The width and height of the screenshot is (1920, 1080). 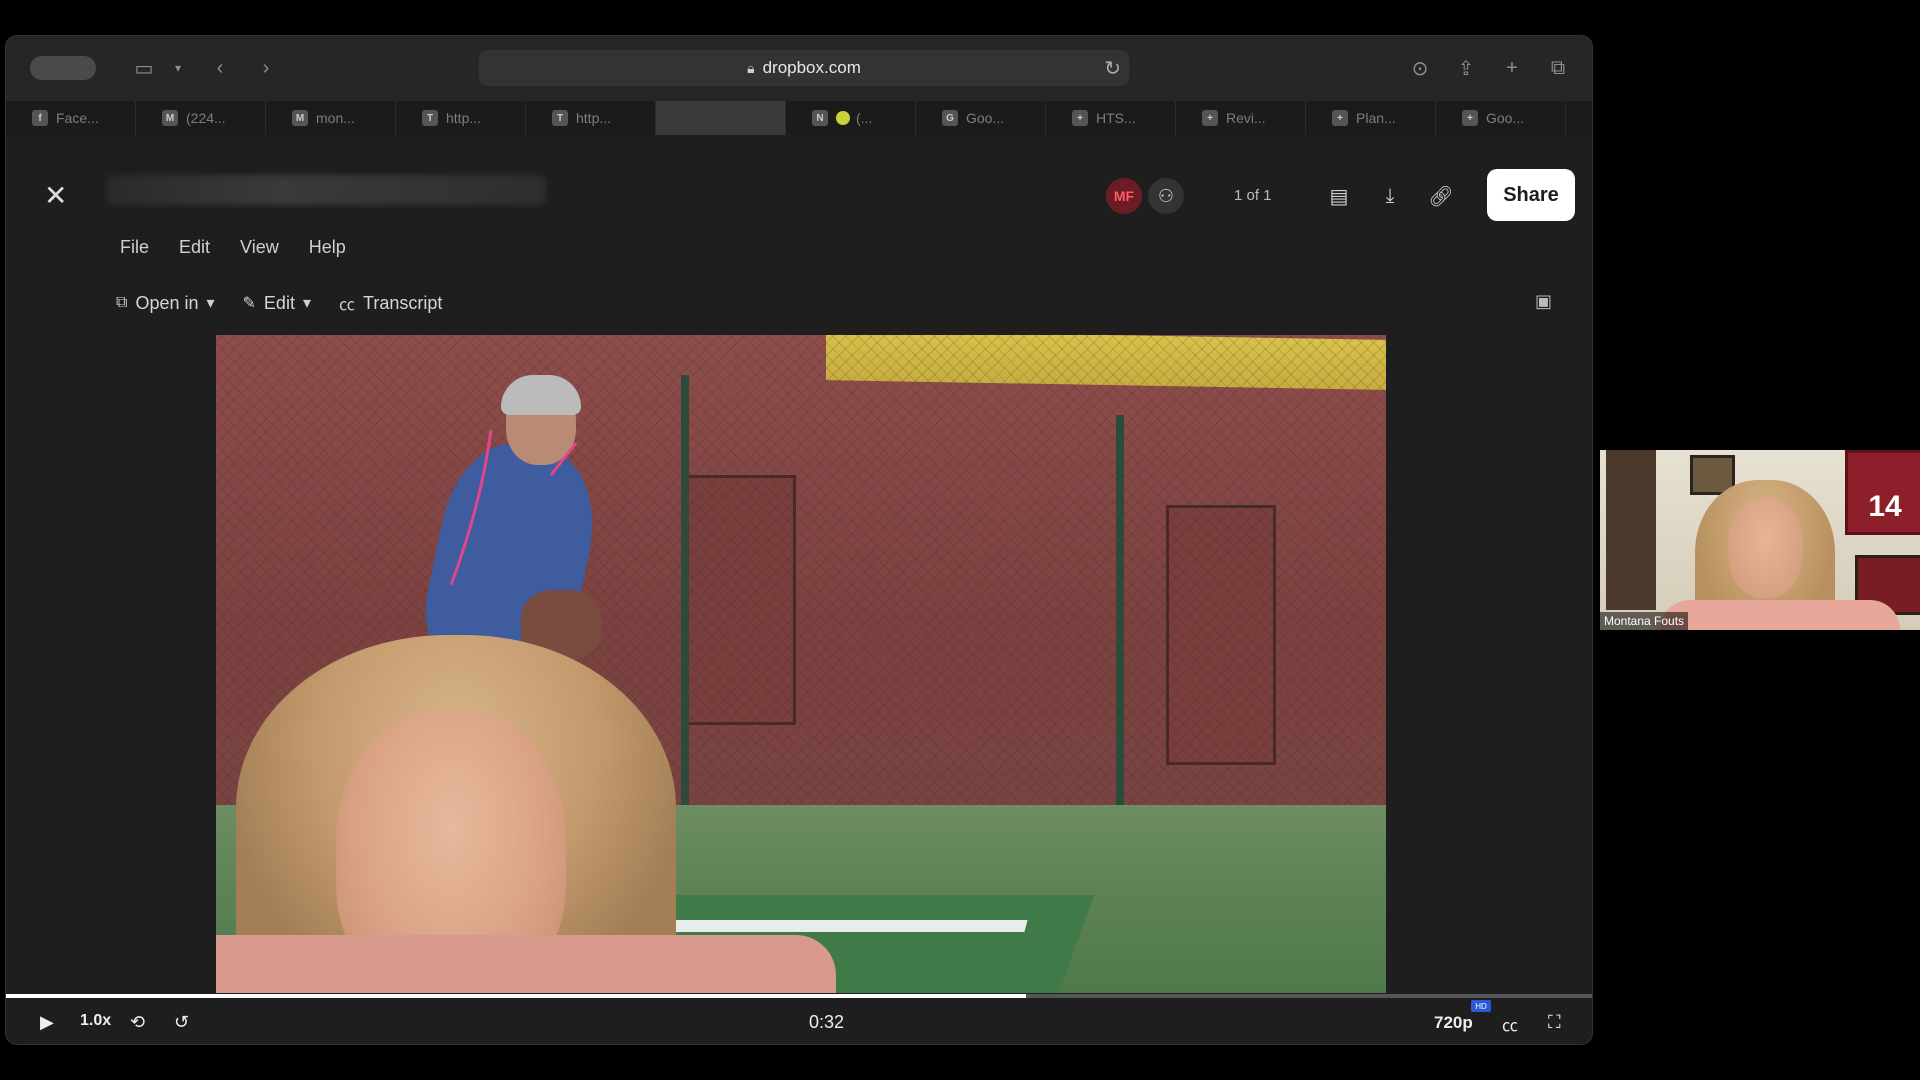 What do you see at coordinates (122, 302) in the screenshot?
I see `external-link-icon: ⧉` at bounding box center [122, 302].